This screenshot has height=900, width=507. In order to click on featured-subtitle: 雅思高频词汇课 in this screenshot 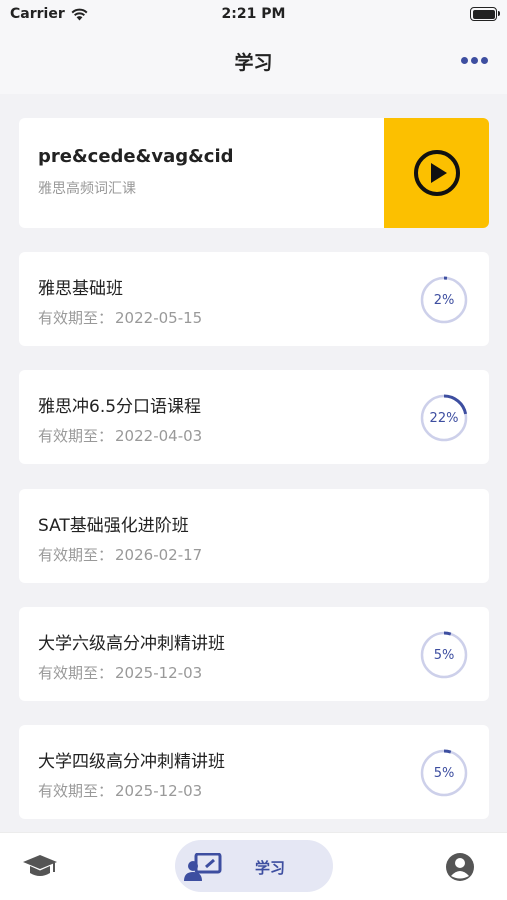, I will do `click(87, 189)`.